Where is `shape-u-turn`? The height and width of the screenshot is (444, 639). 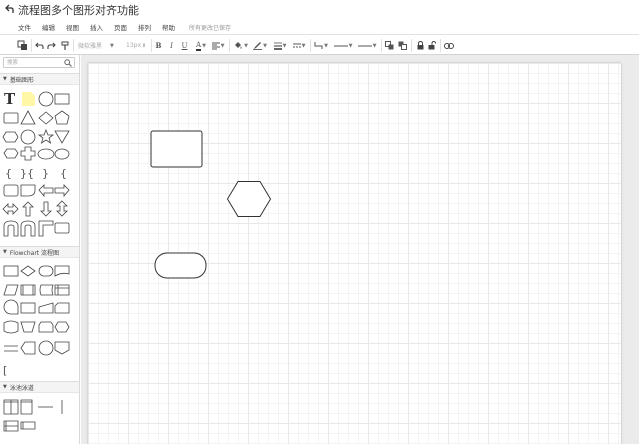
shape-u-turn is located at coordinates (11, 228).